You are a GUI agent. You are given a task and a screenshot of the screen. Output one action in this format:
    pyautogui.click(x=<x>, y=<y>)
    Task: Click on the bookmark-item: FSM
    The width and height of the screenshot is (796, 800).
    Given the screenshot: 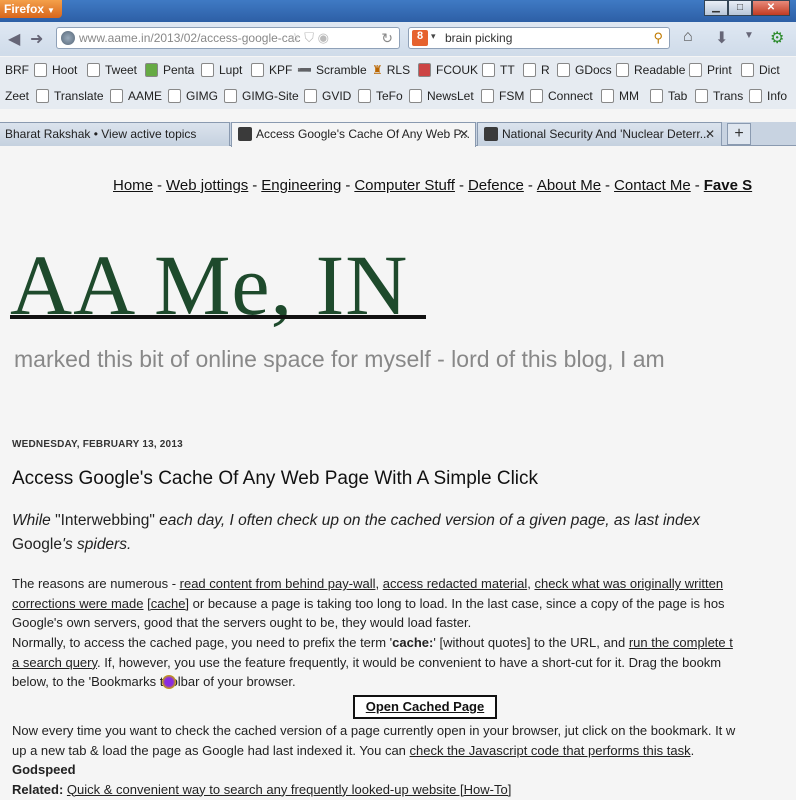 What is the action you would take?
    pyautogui.click(x=502, y=96)
    